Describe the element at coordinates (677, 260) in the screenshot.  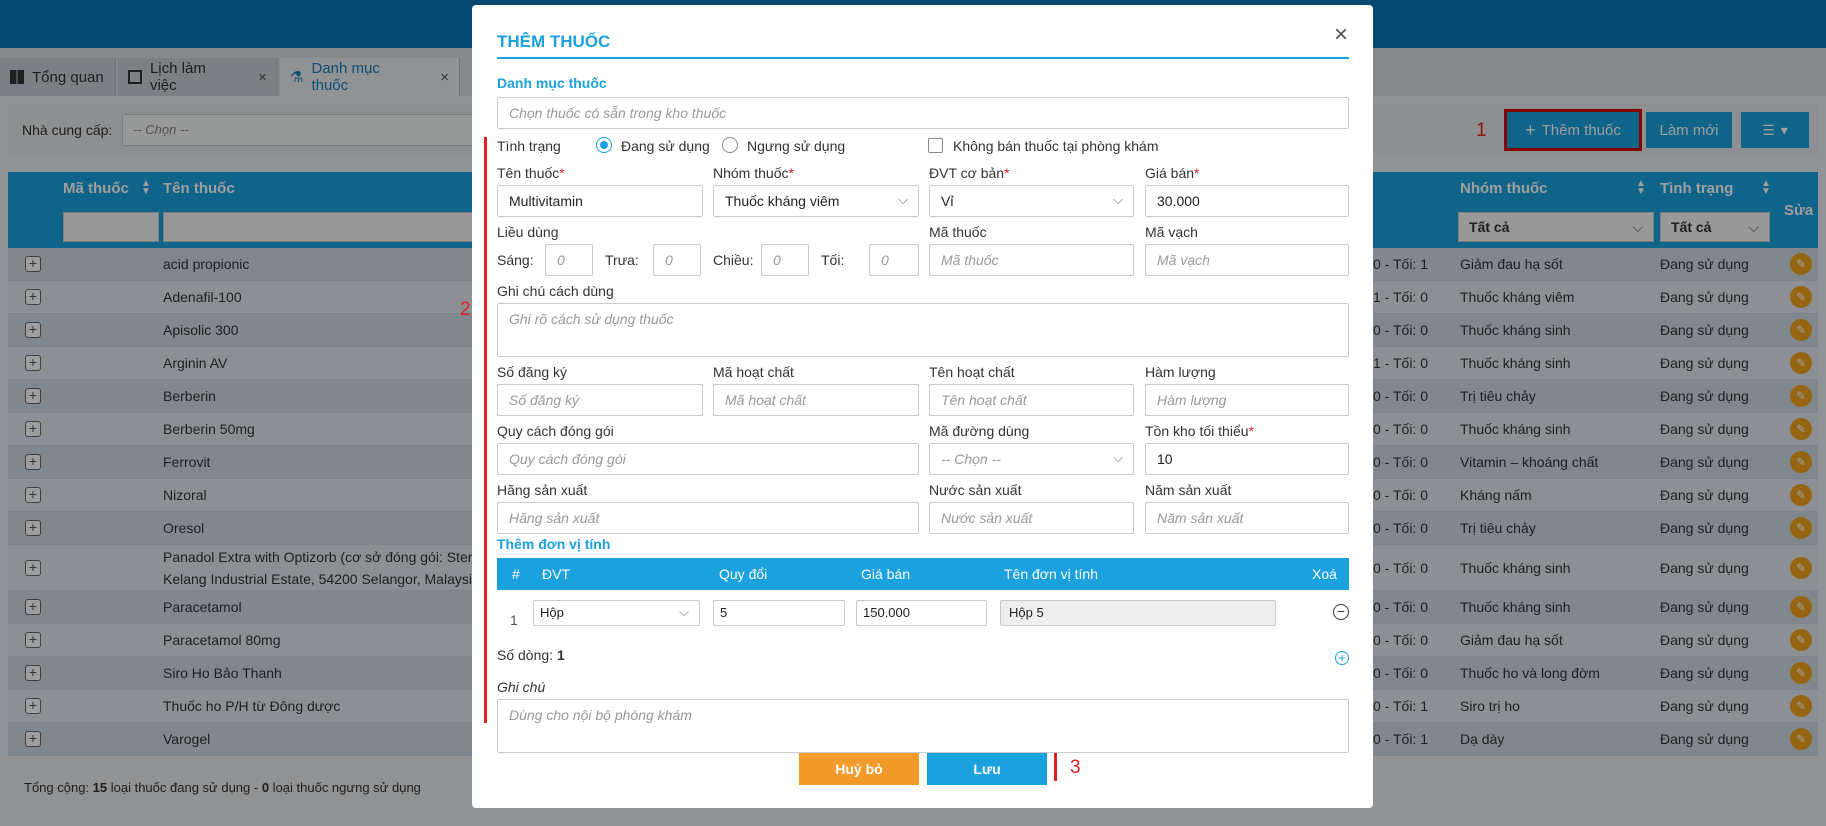
I see `noon-dose-input: 0` at that location.